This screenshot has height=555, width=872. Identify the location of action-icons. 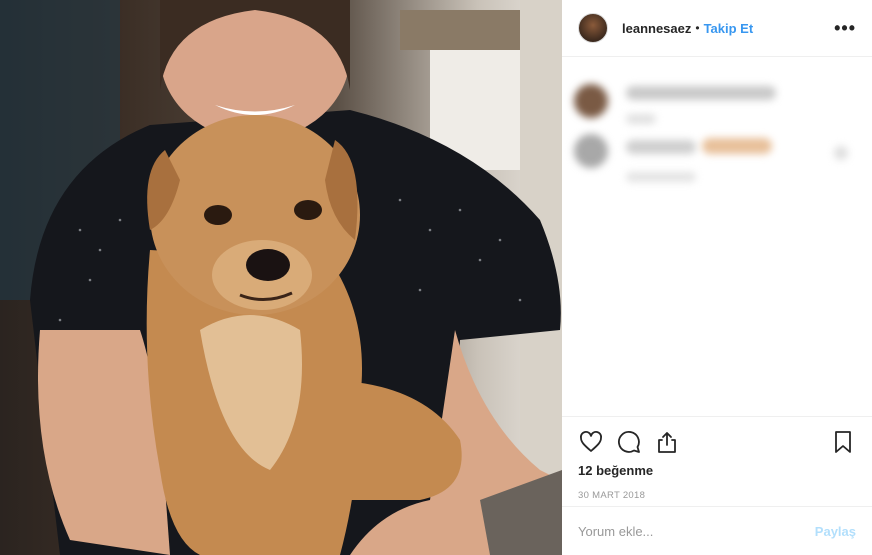
(717, 442).